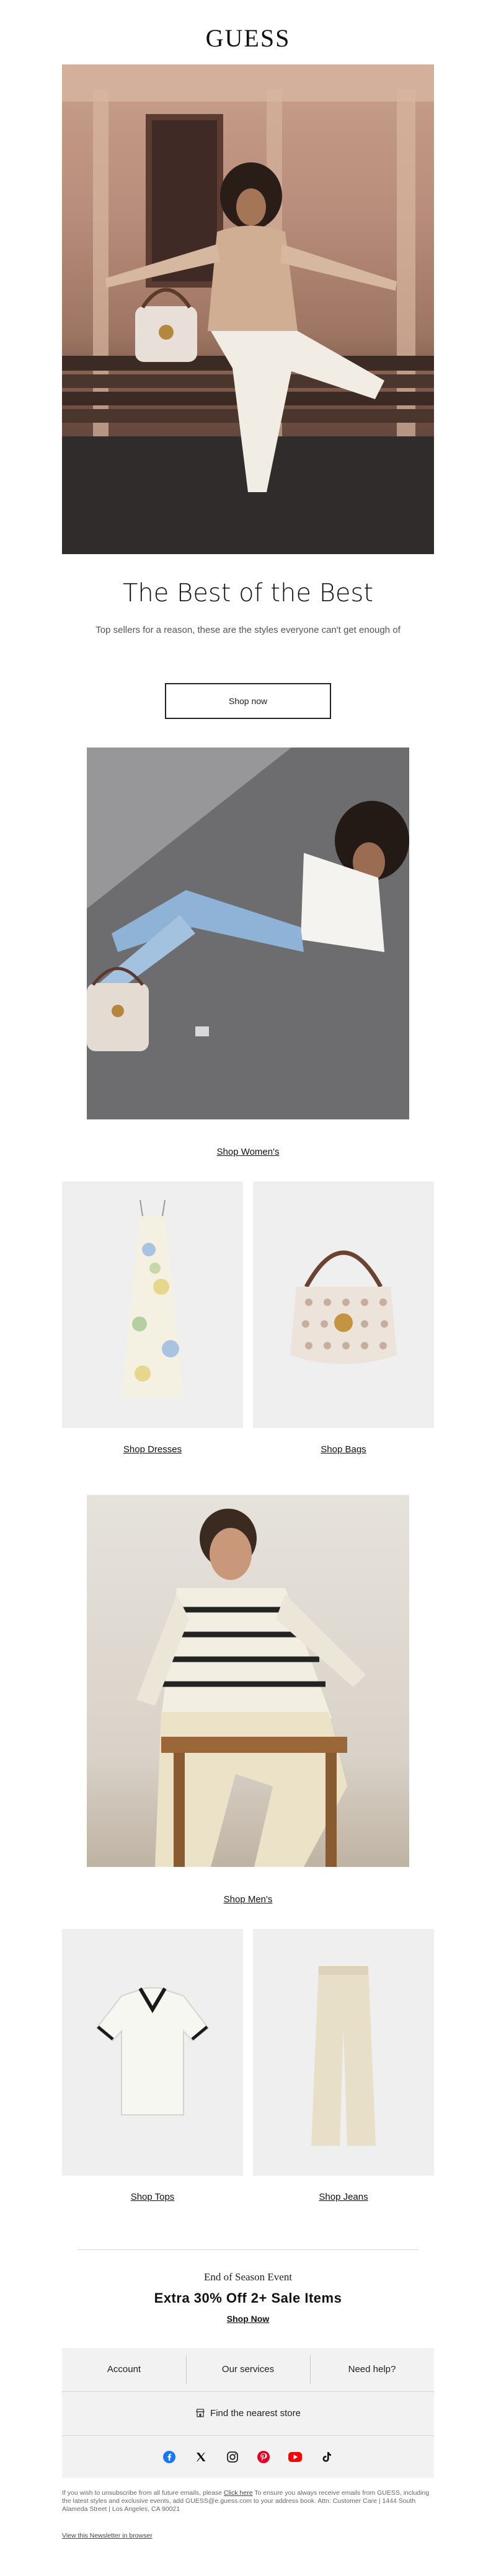 The height and width of the screenshot is (2576, 496). Describe the element at coordinates (248, 38) in the screenshot. I see `brand-logo: GUESS` at that location.